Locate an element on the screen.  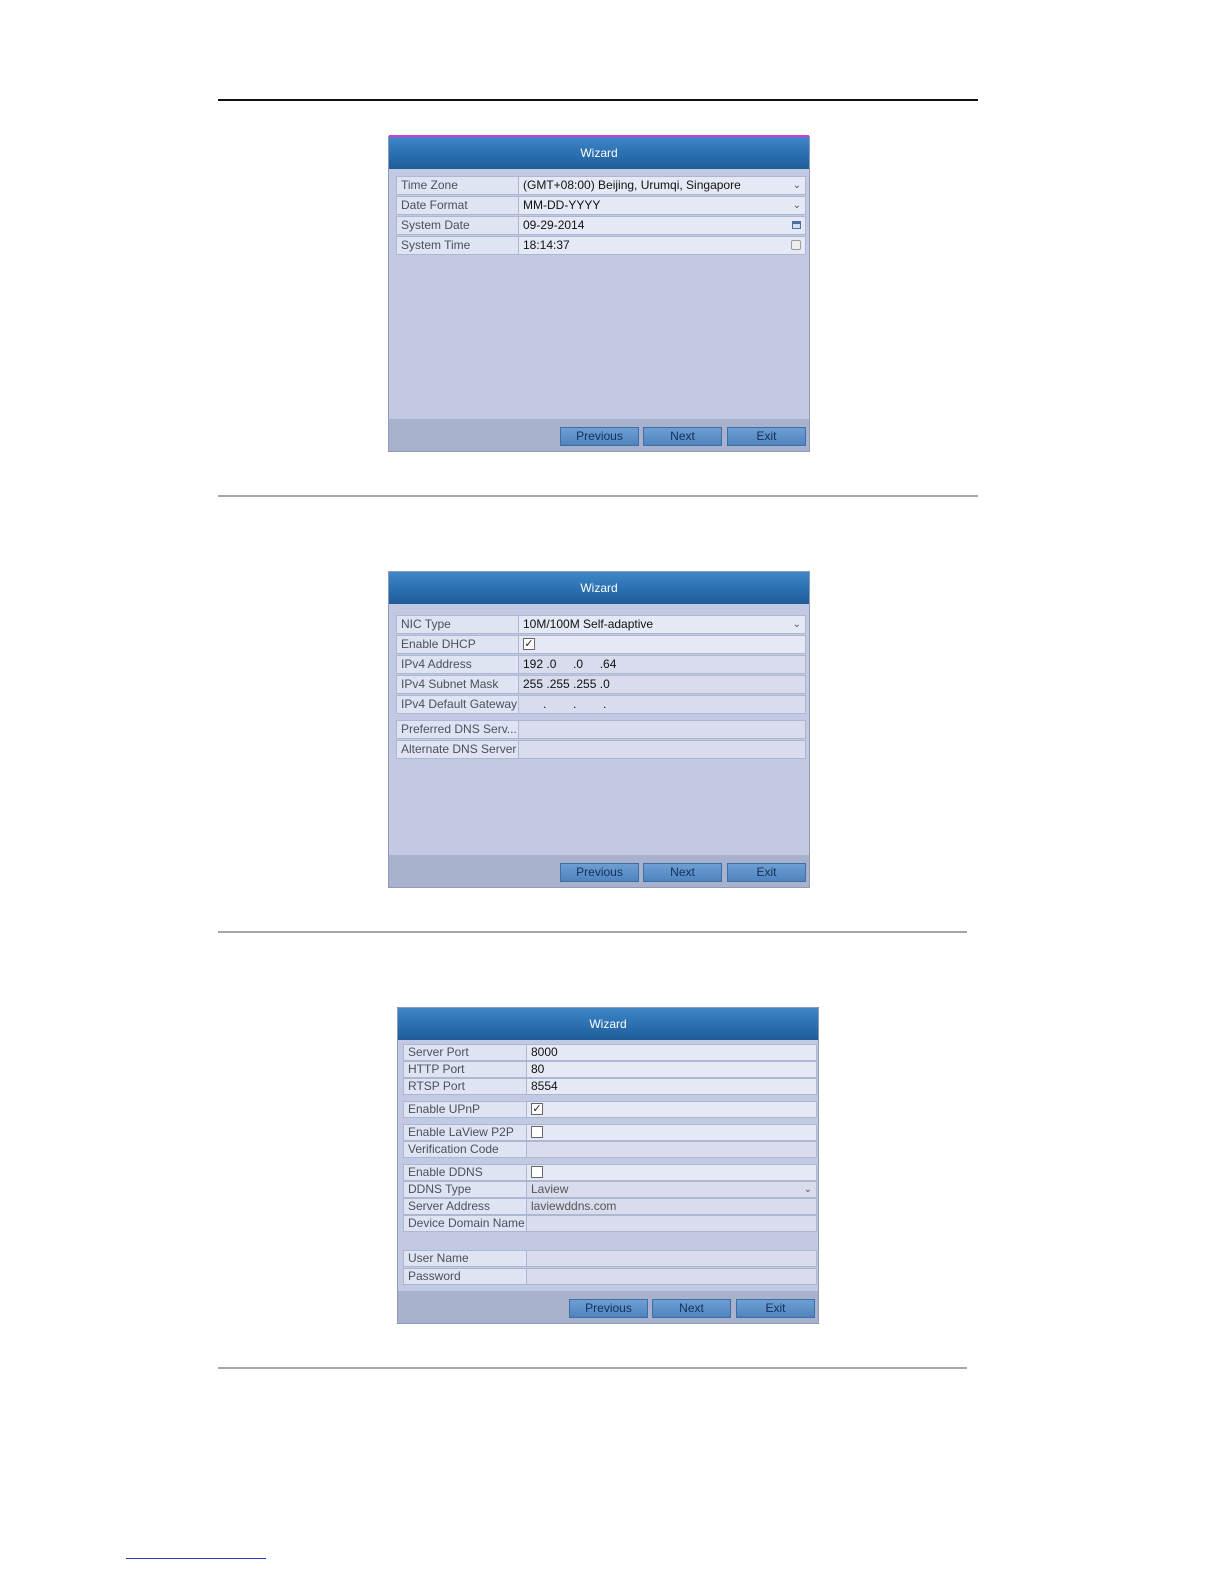
rtsp-port-field: RTSP Port 8554 is located at coordinates (610, 1086).